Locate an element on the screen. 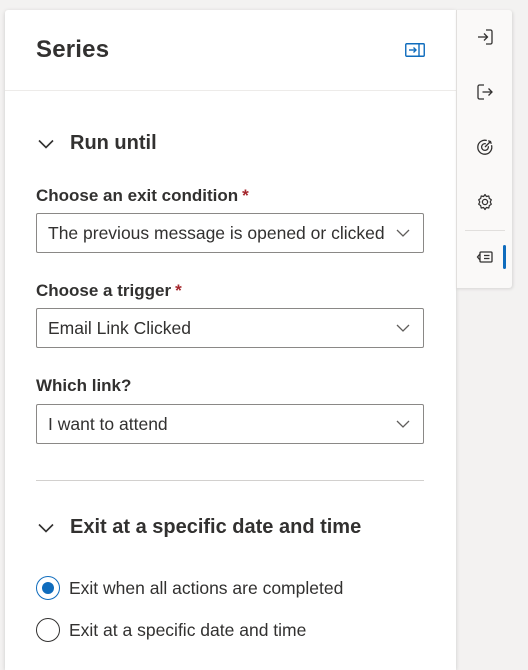  section-divider is located at coordinates (230, 480).